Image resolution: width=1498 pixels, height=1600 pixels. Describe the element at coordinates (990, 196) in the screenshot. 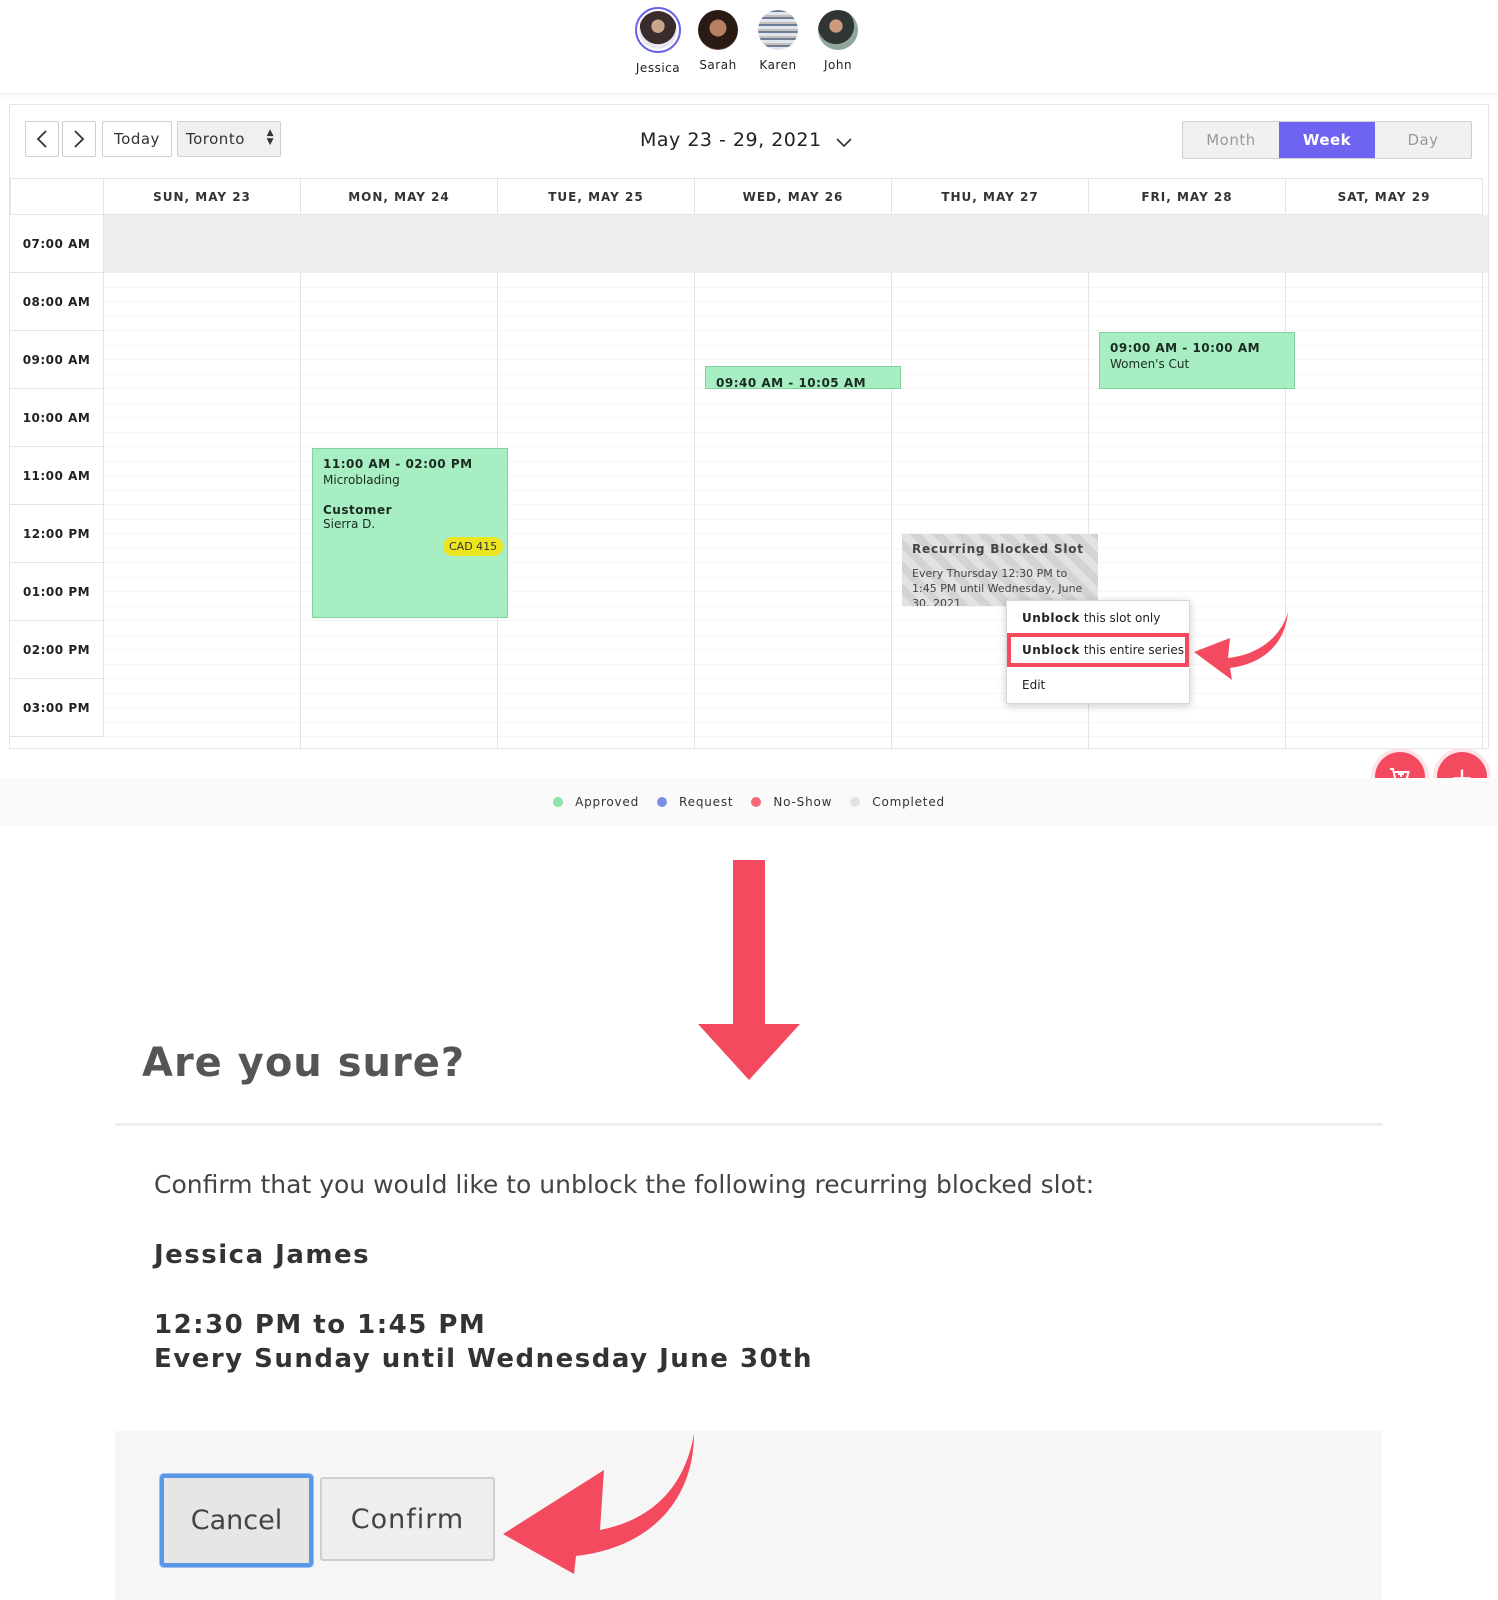

I see `day-header: THU, MAY 27` at that location.